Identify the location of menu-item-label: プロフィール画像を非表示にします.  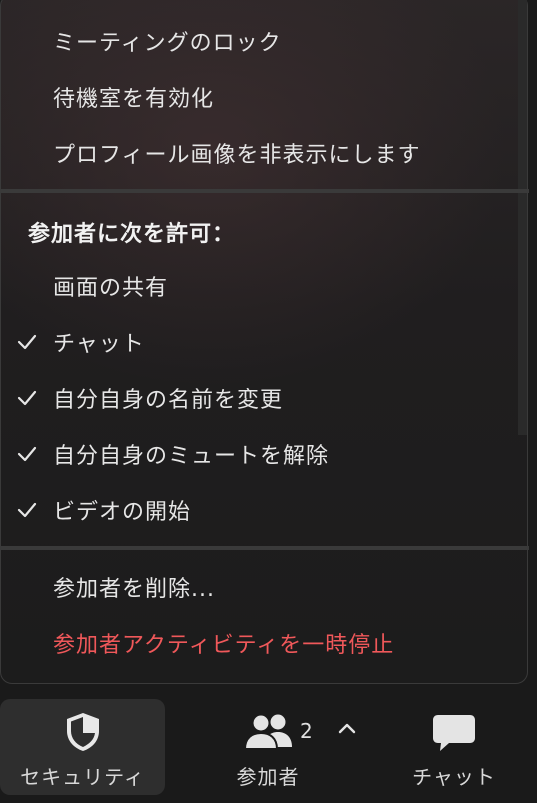
(237, 155).